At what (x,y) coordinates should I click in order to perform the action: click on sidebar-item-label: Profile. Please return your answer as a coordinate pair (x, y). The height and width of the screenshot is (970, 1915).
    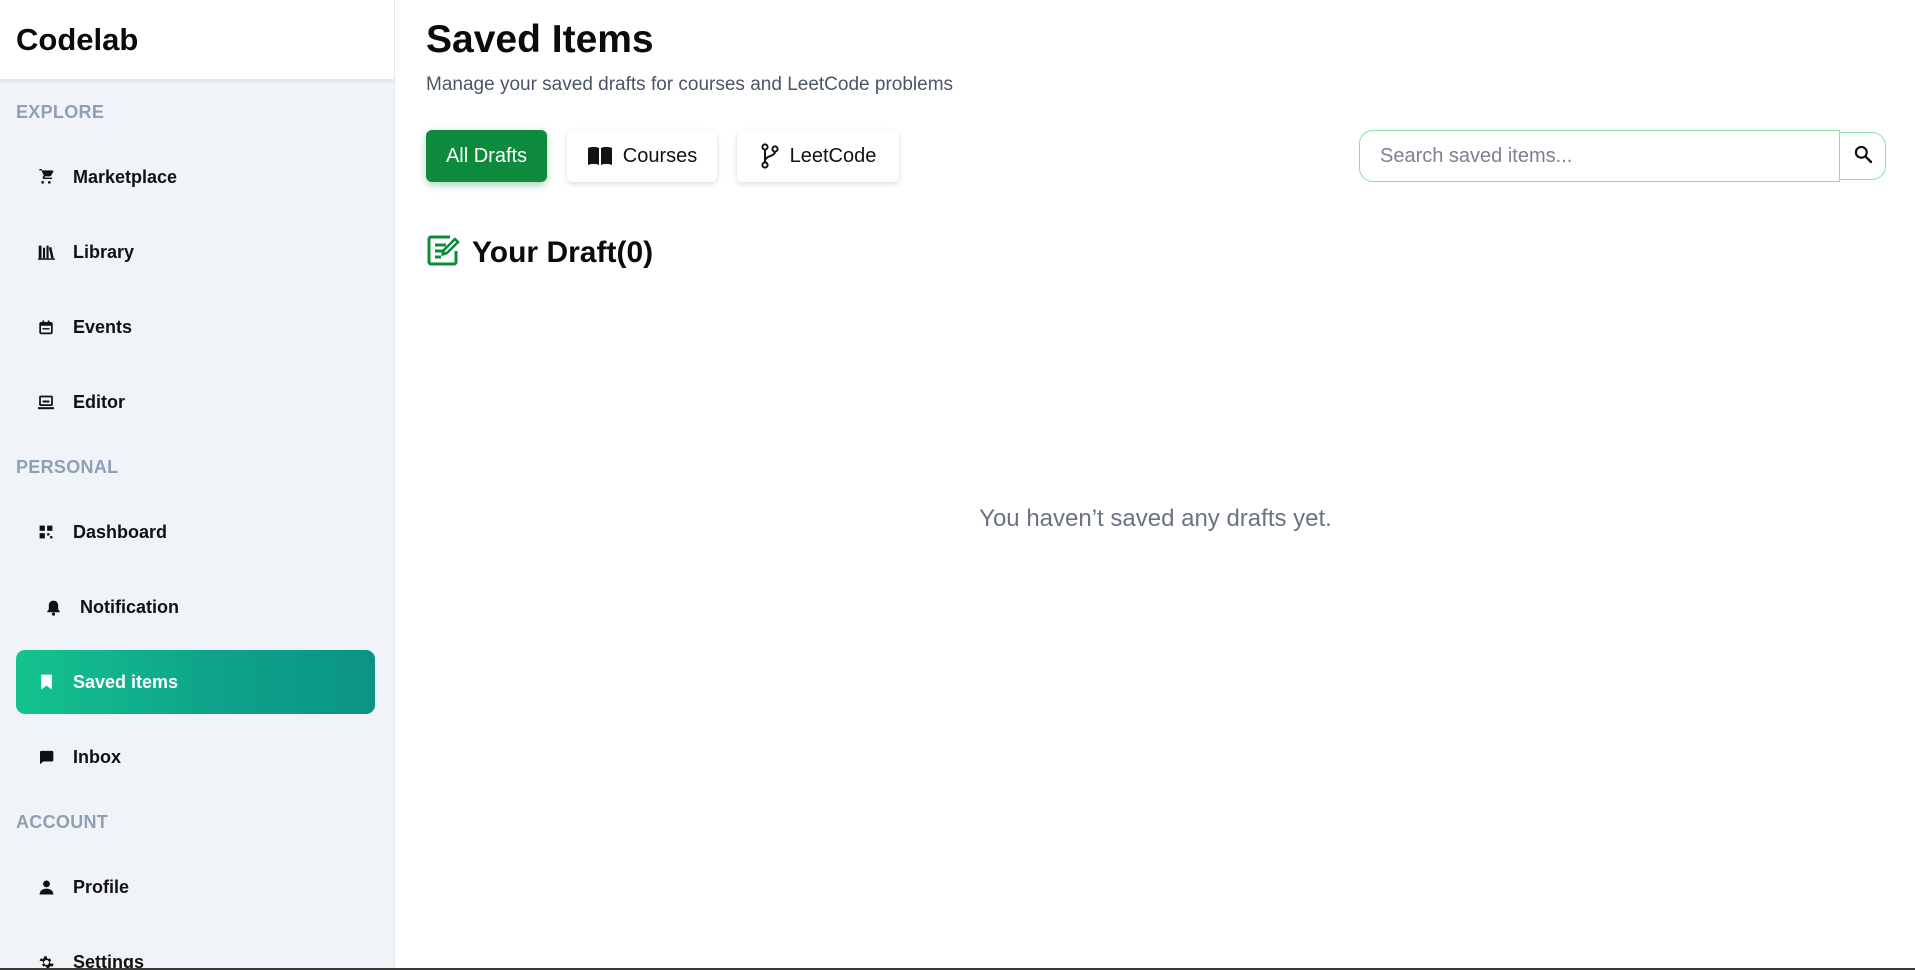
    Looking at the image, I should click on (101, 886).